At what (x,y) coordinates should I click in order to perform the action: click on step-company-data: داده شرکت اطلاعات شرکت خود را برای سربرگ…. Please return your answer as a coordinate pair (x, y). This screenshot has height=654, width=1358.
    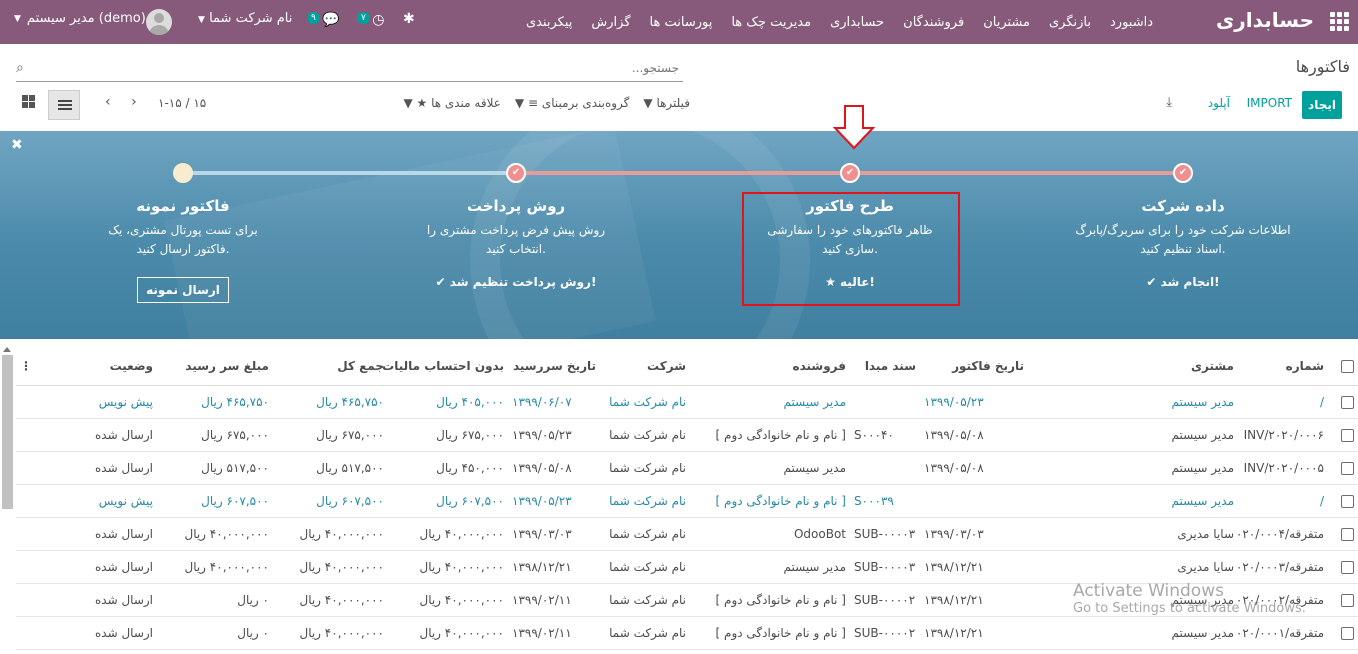
    Looking at the image, I should click on (1183, 243).